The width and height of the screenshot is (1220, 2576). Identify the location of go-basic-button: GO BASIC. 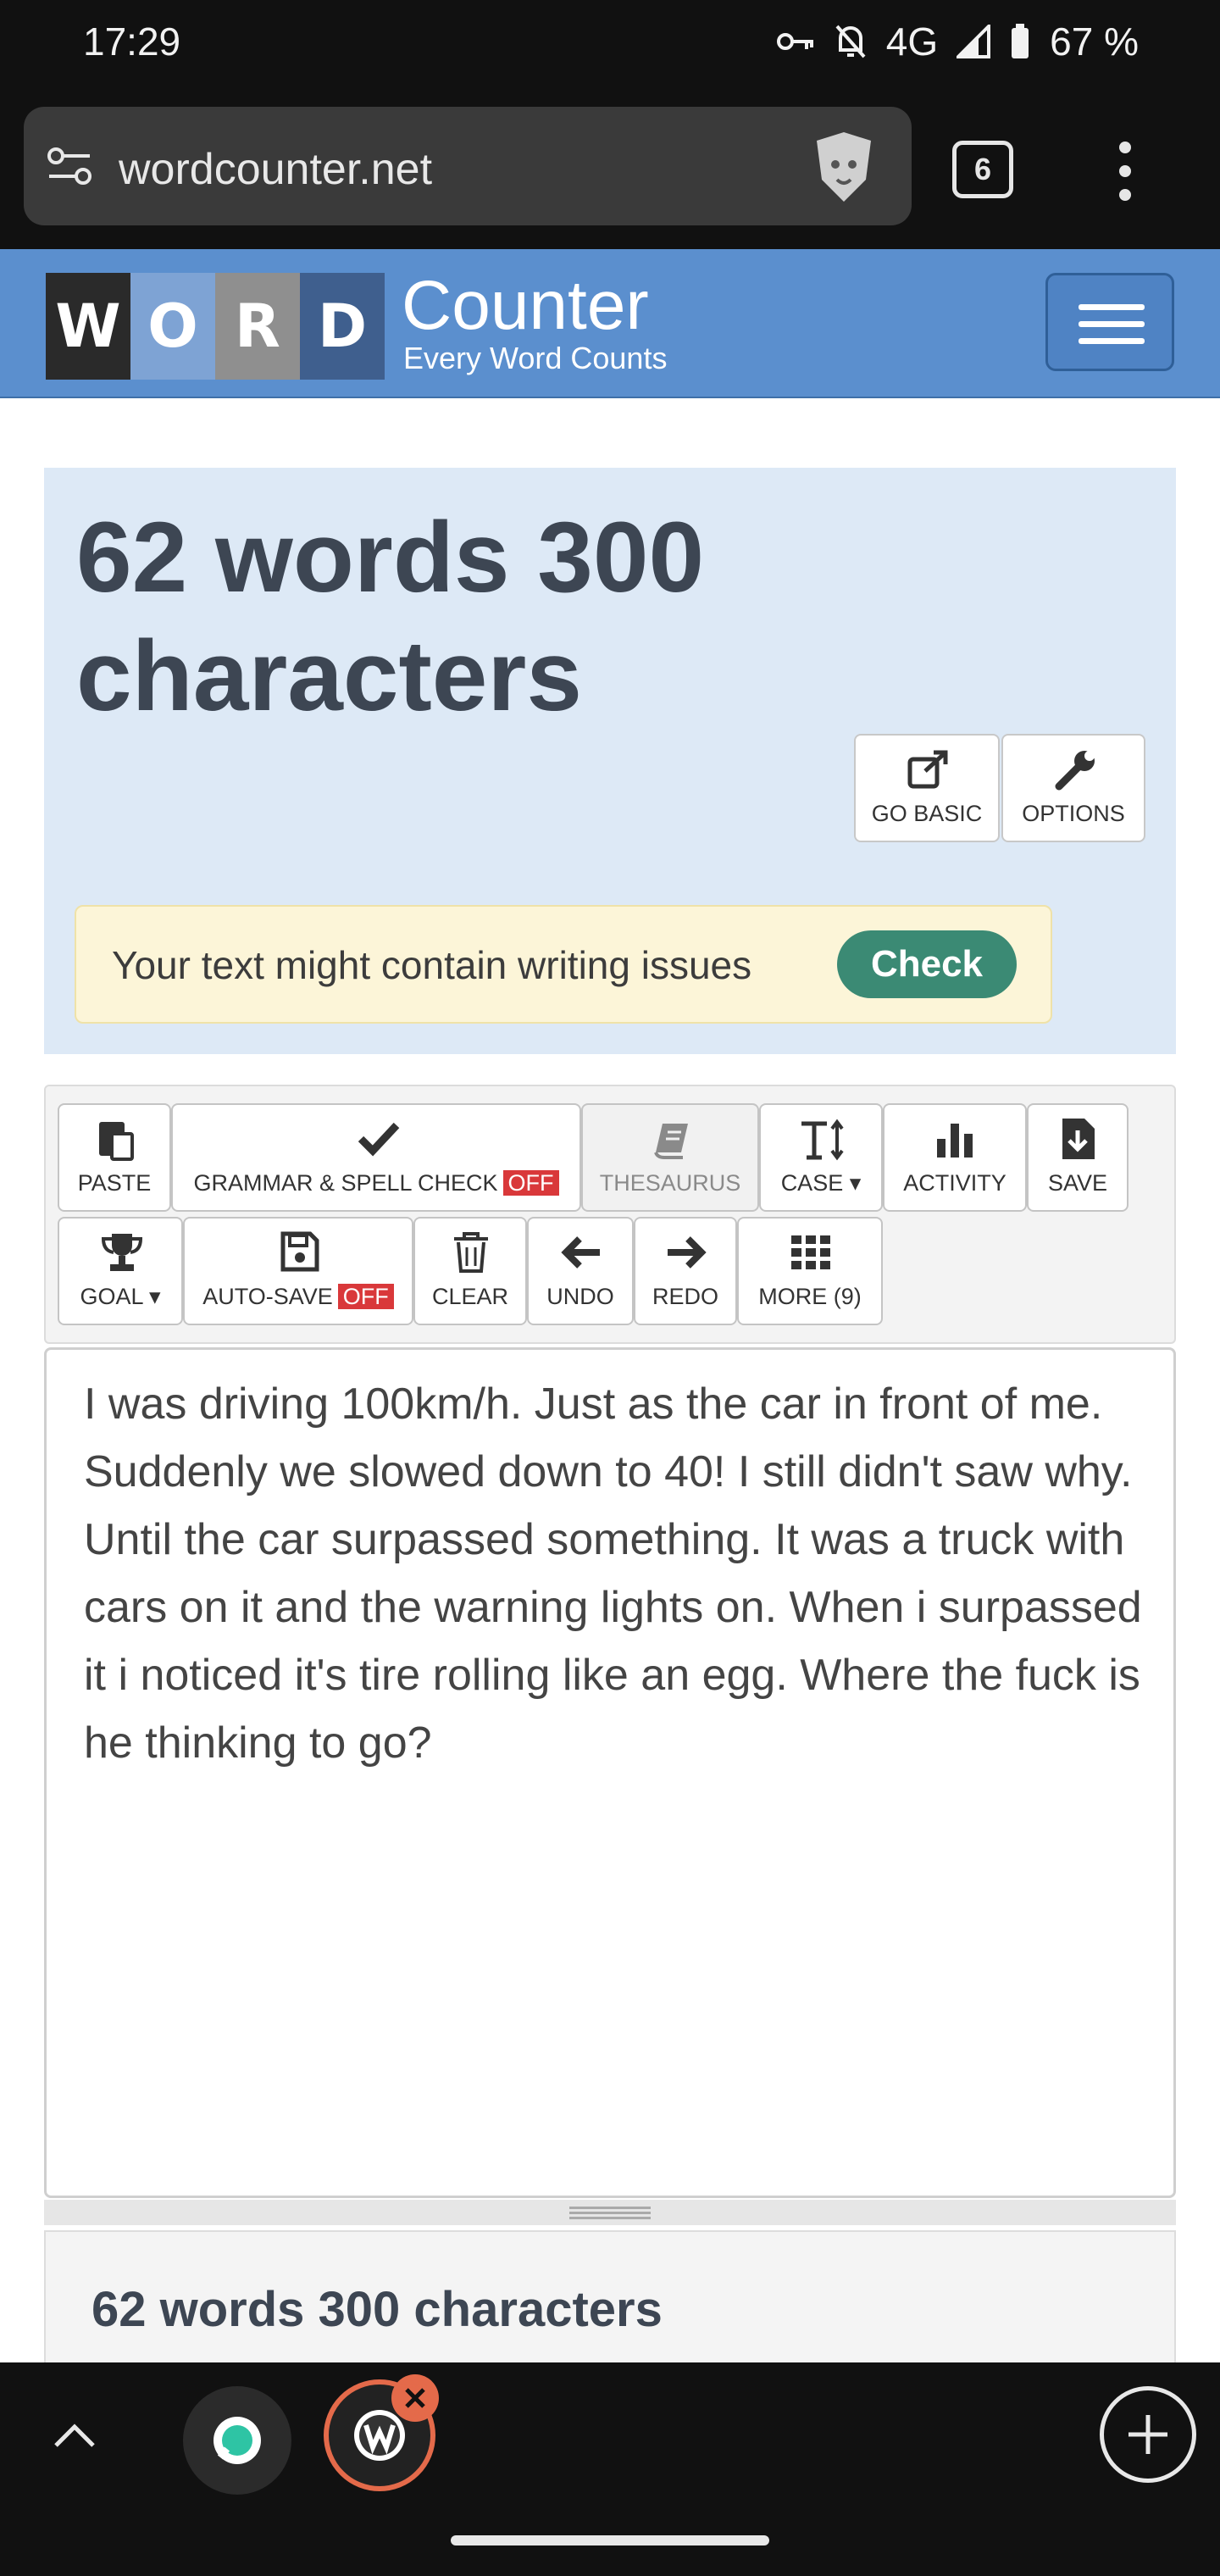
(927, 788).